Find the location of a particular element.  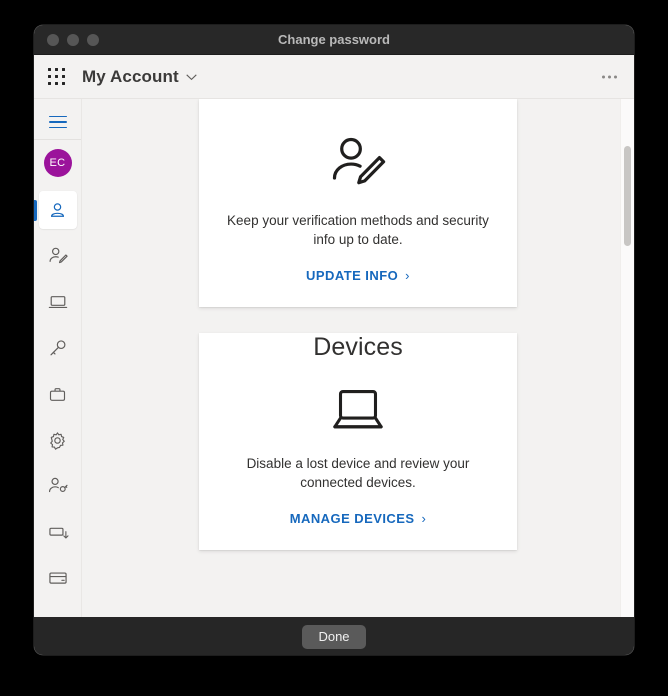

scrollbar-thumb is located at coordinates (627, 196).